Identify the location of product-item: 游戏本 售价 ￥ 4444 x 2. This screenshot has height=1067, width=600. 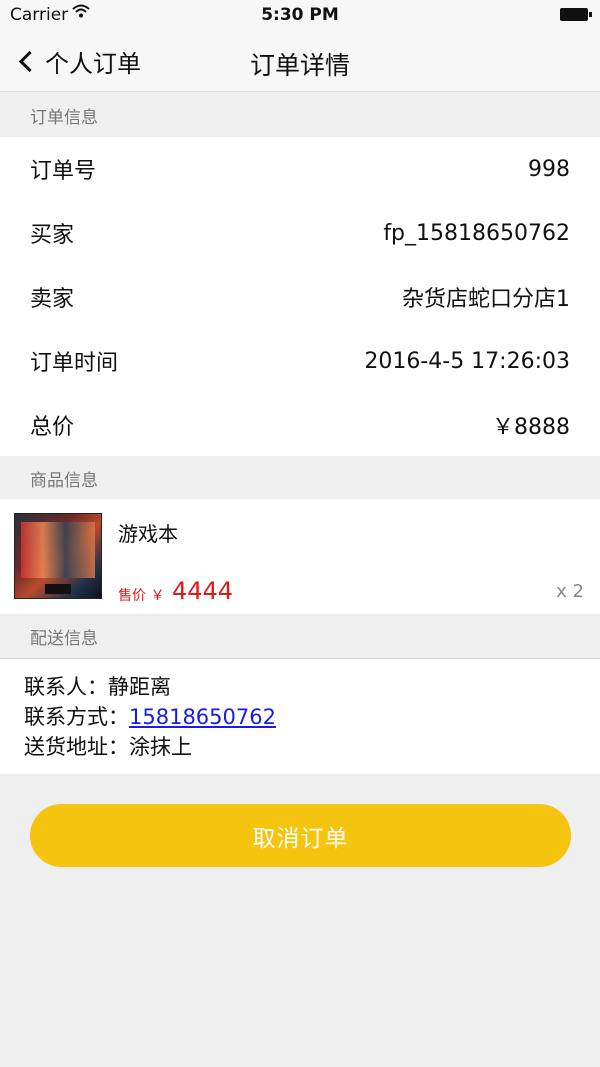
(300, 556).